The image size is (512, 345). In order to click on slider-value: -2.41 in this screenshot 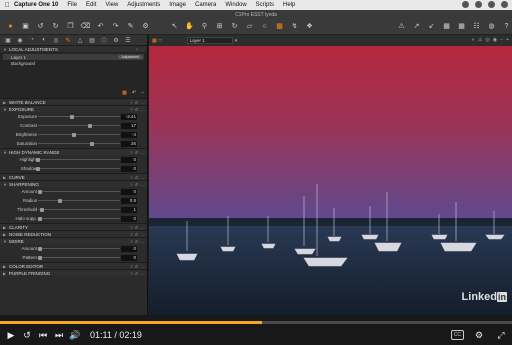, I will do `click(129, 116)`.